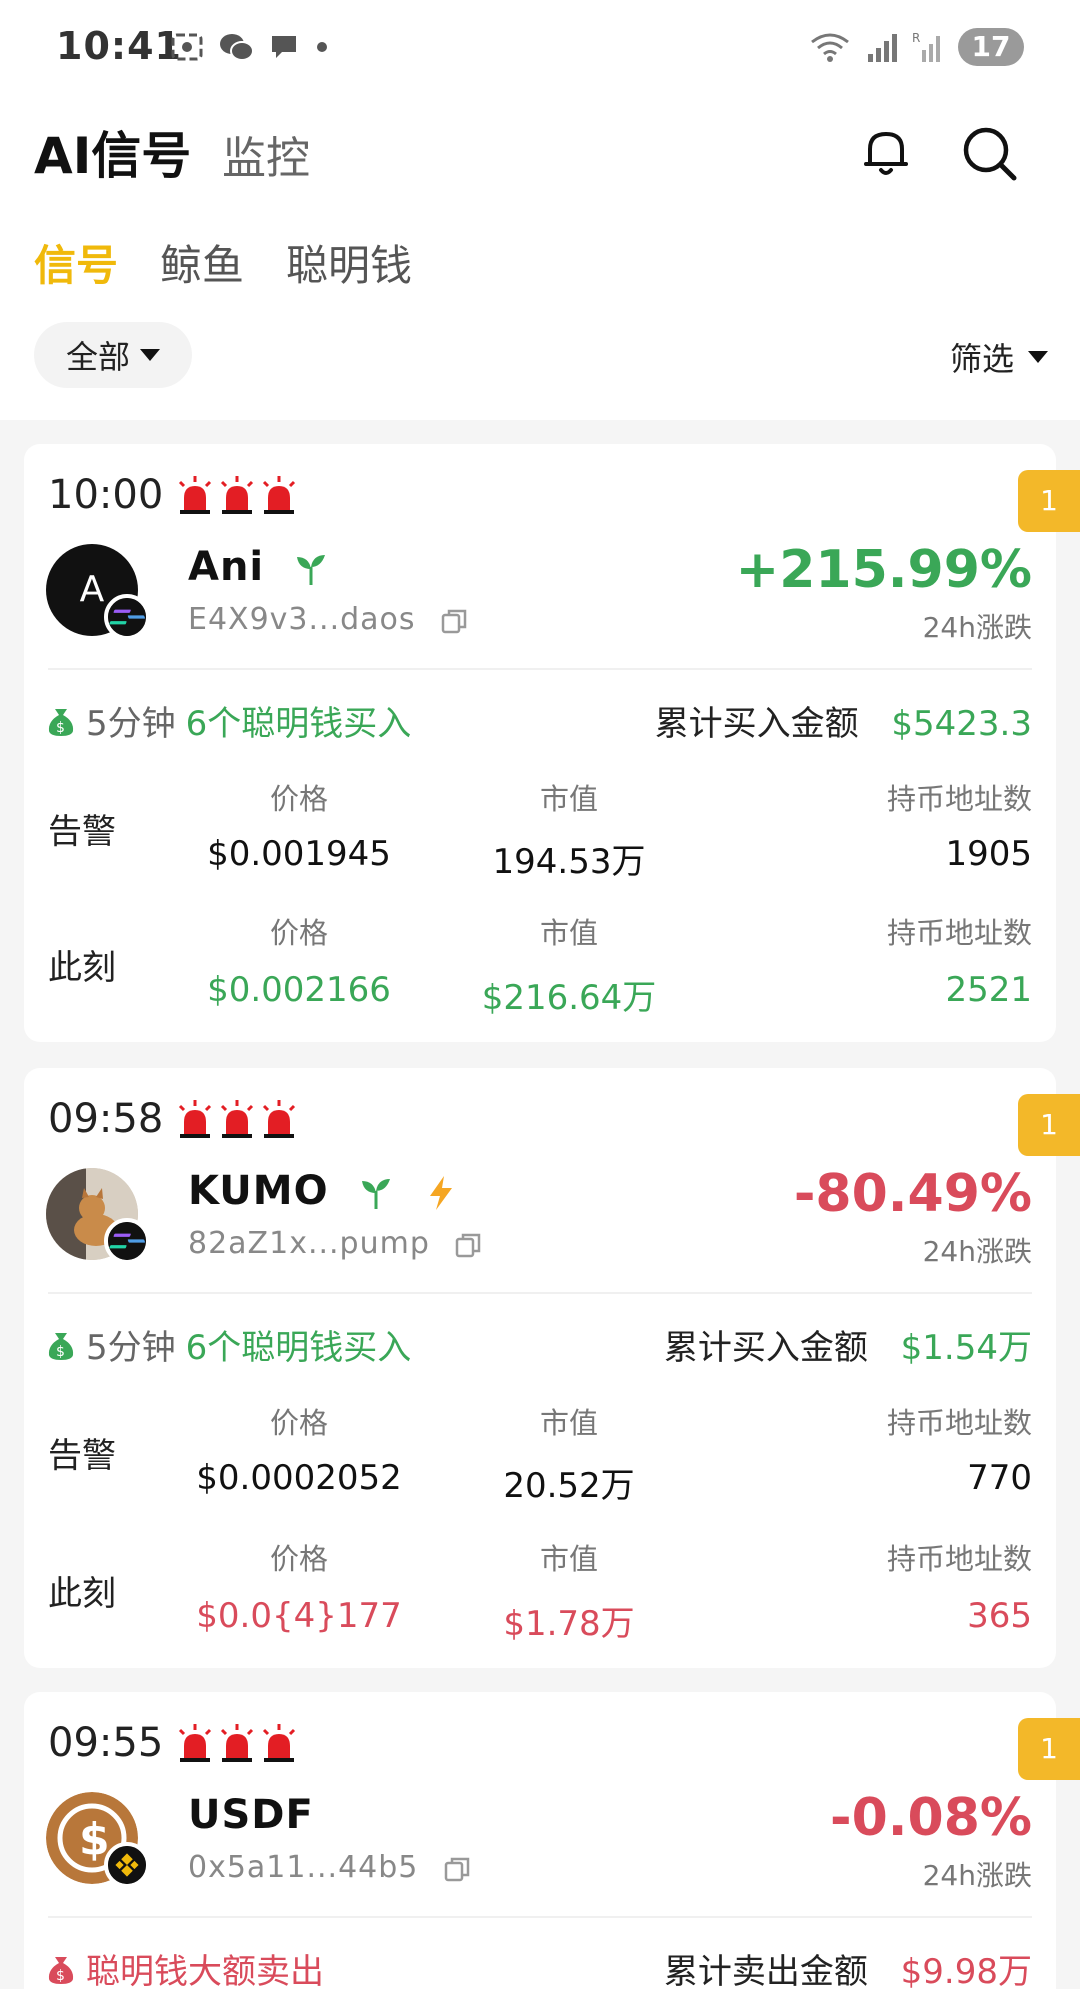 The image size is (1080, 1989). What do you see at coordinates (988, 990) in the screenshot?
I see `now-holders: 2521` at bounding box center [988, 990].